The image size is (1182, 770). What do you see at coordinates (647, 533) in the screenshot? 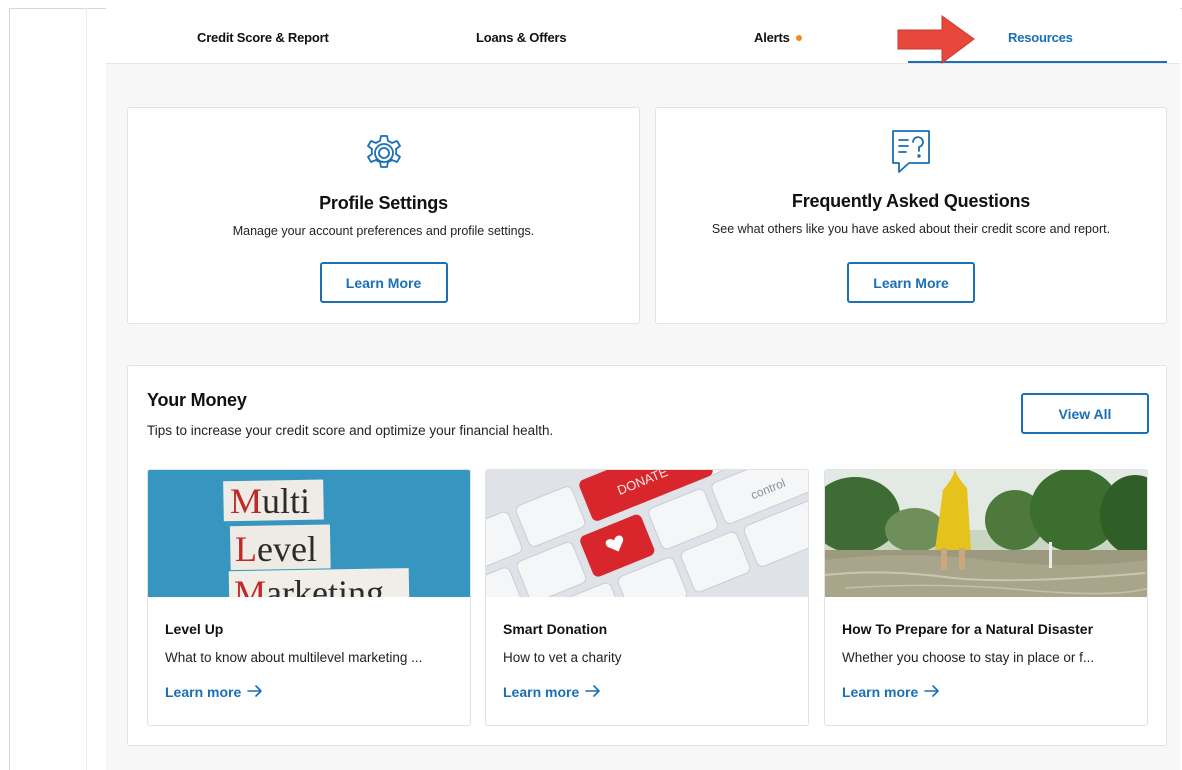
I see `donate-keyboard-image: DONATE control` at bounding box center [647, 533].